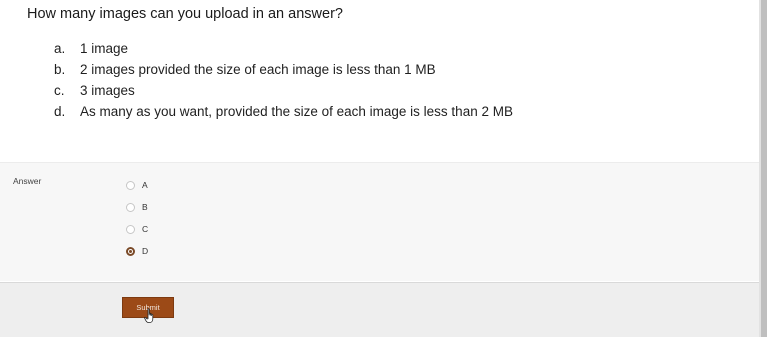 This screenshot has height=337, width=767. Describe the element at coordinates (27, 181) in the screenshot. I see `answer-label: Answer` at that location.